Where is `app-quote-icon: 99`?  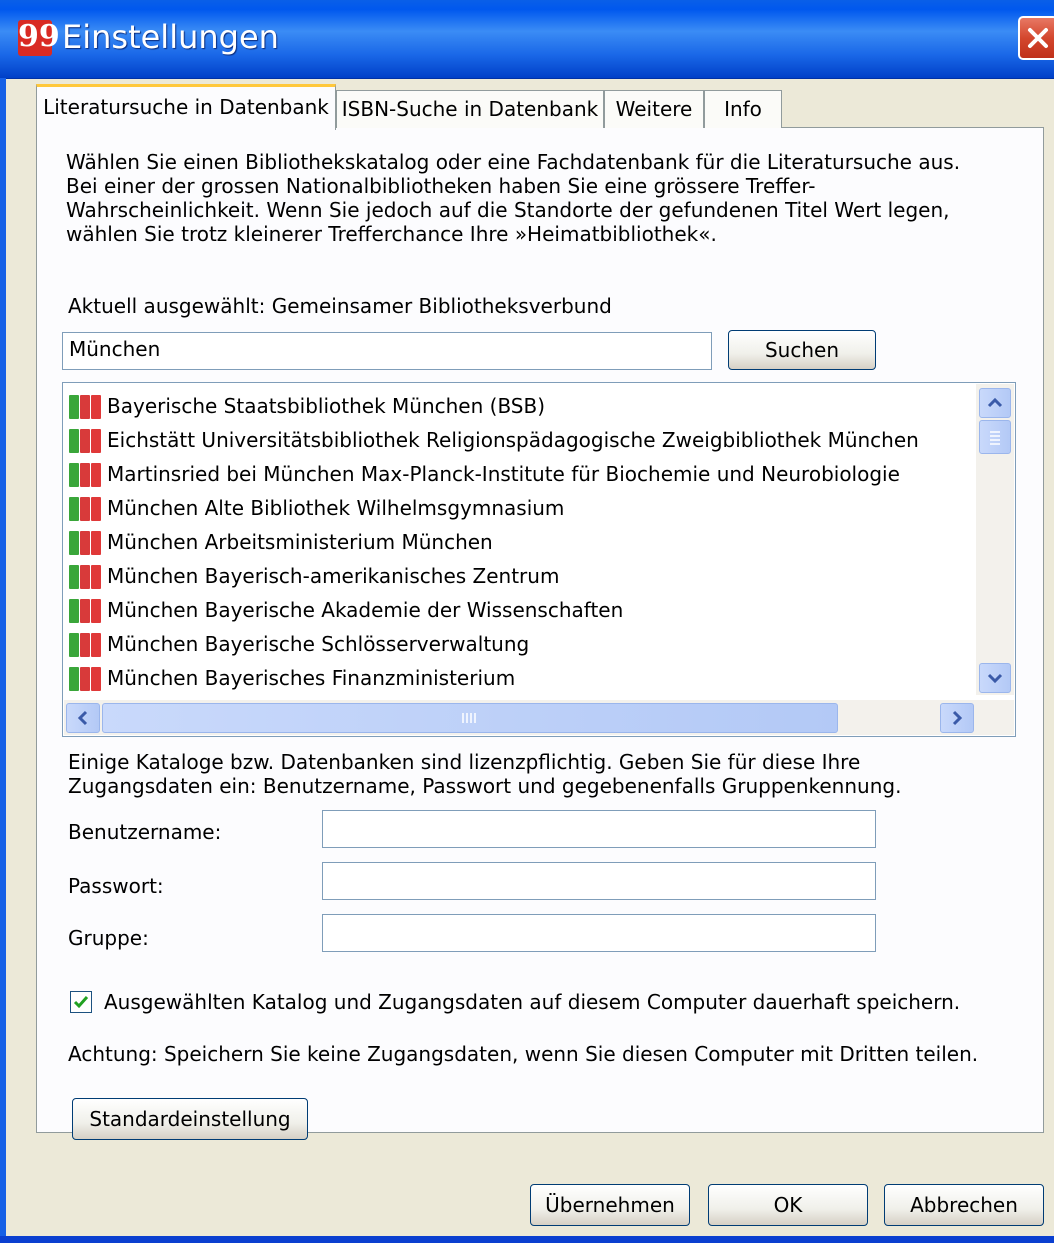
app-quote-icon: 99 is located at coordinates (39, 37).